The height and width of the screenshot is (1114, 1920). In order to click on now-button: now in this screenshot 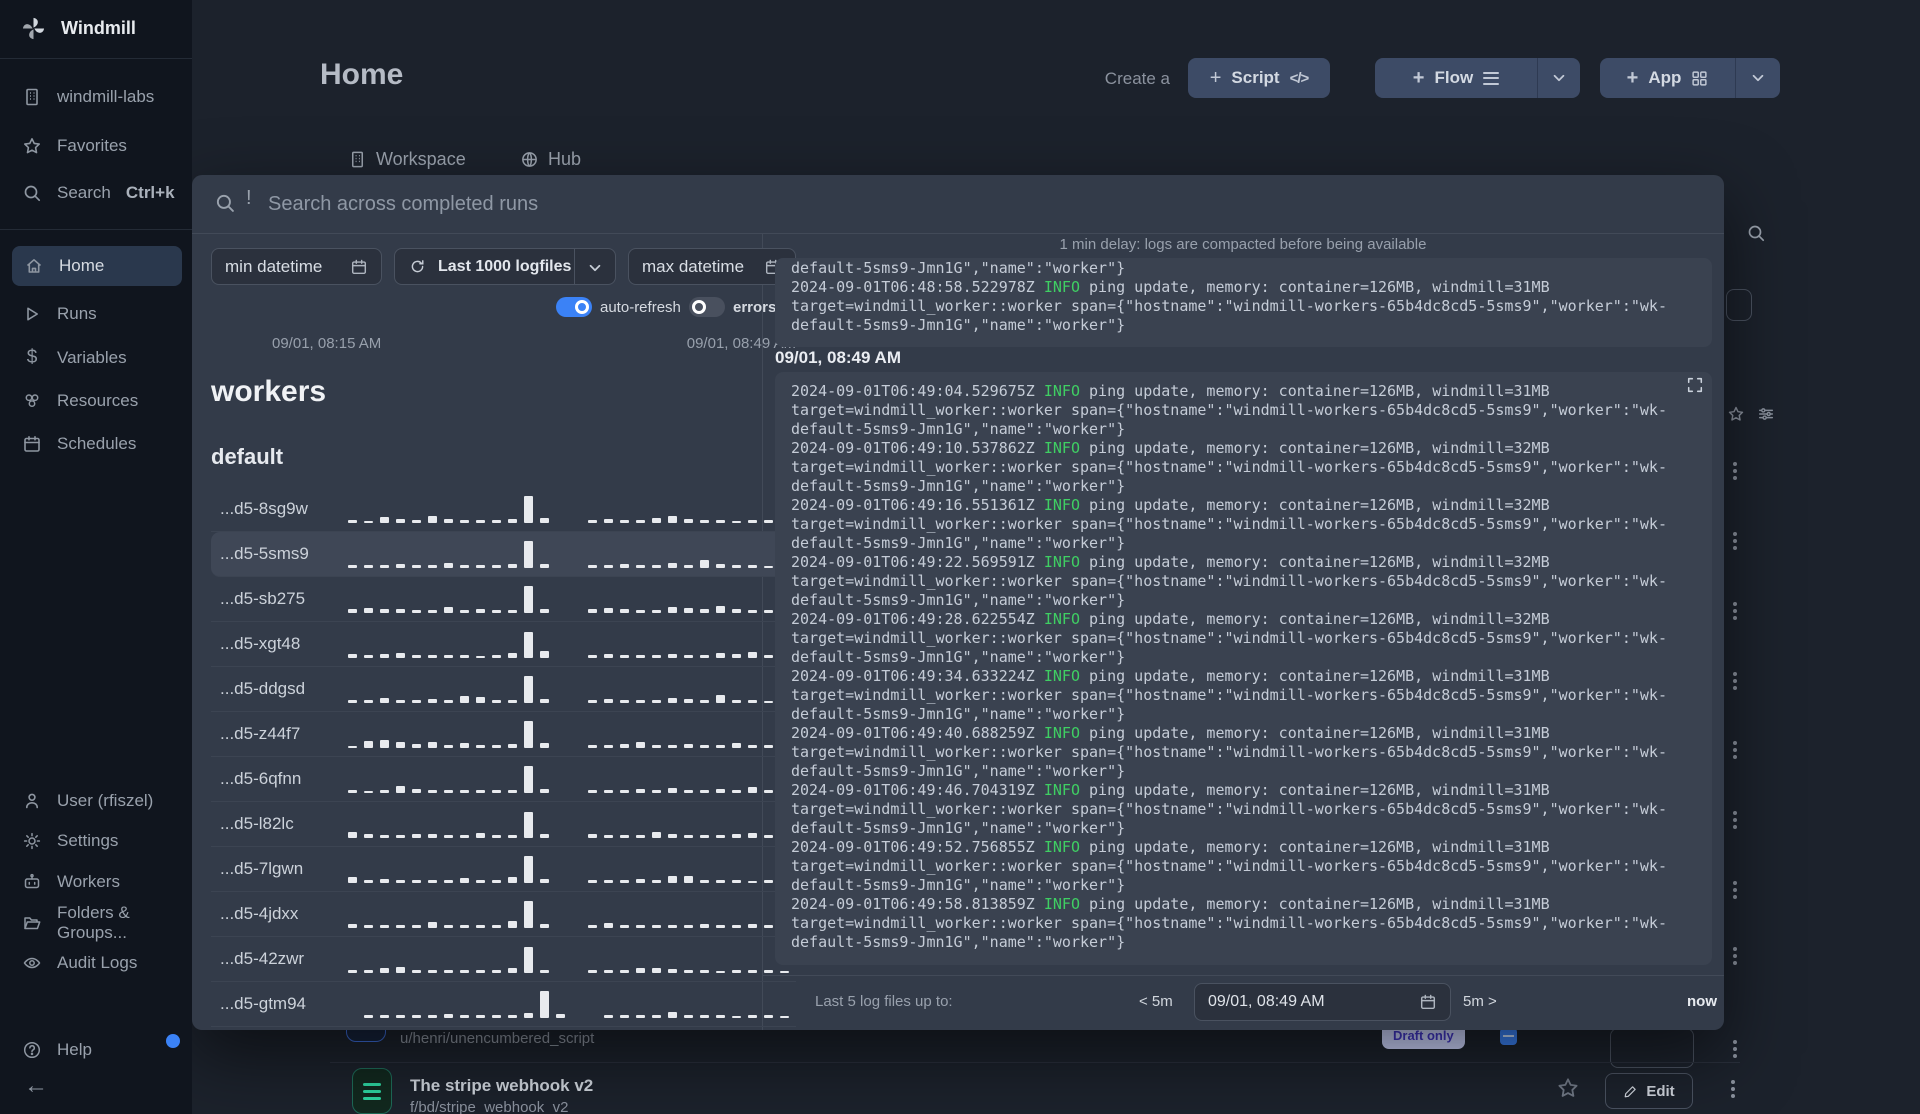, I will do `click(1674, 1001)`.